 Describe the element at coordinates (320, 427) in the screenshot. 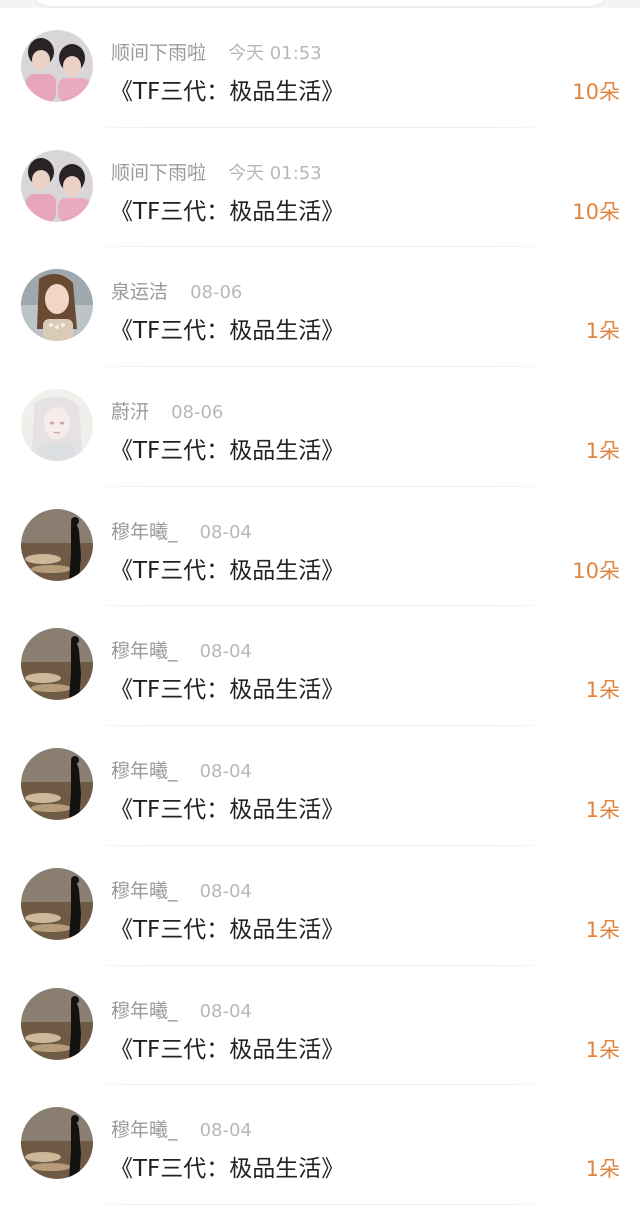

I see `list-item: 蔚汧 08-06 《TF三代：极品生活》 1朵` at that location.